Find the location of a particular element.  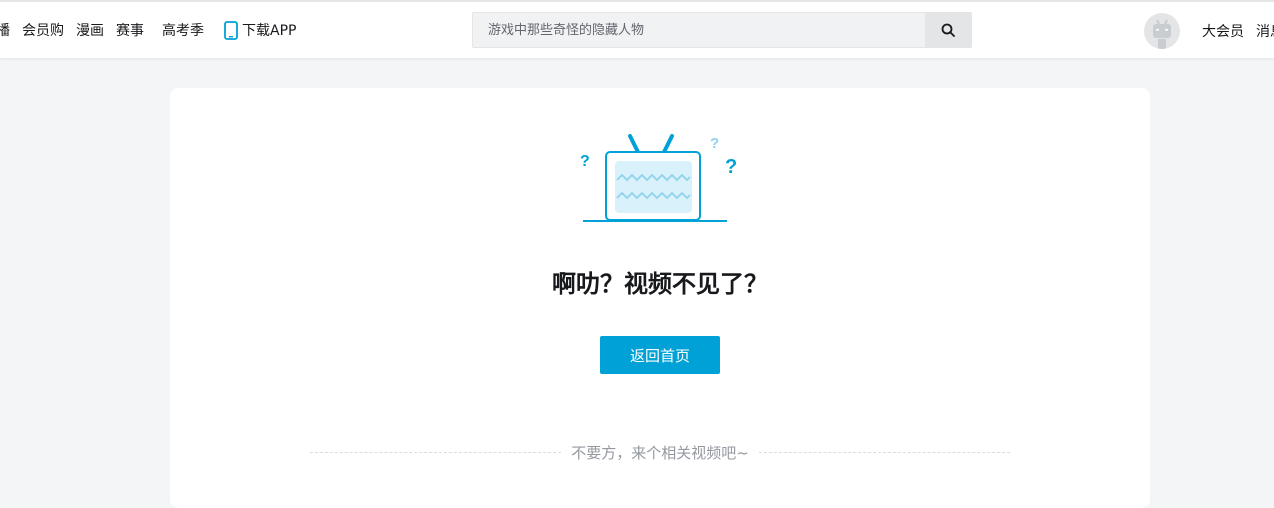

nav-item-manga: 漫画 is located at coordinates (90, 30).